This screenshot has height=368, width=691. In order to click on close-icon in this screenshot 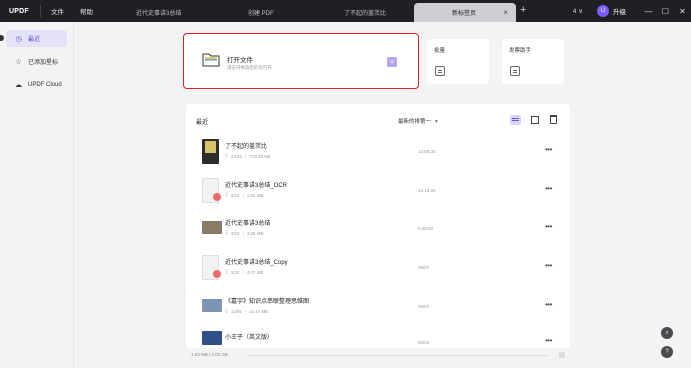, I will do `click(562, 355)`.